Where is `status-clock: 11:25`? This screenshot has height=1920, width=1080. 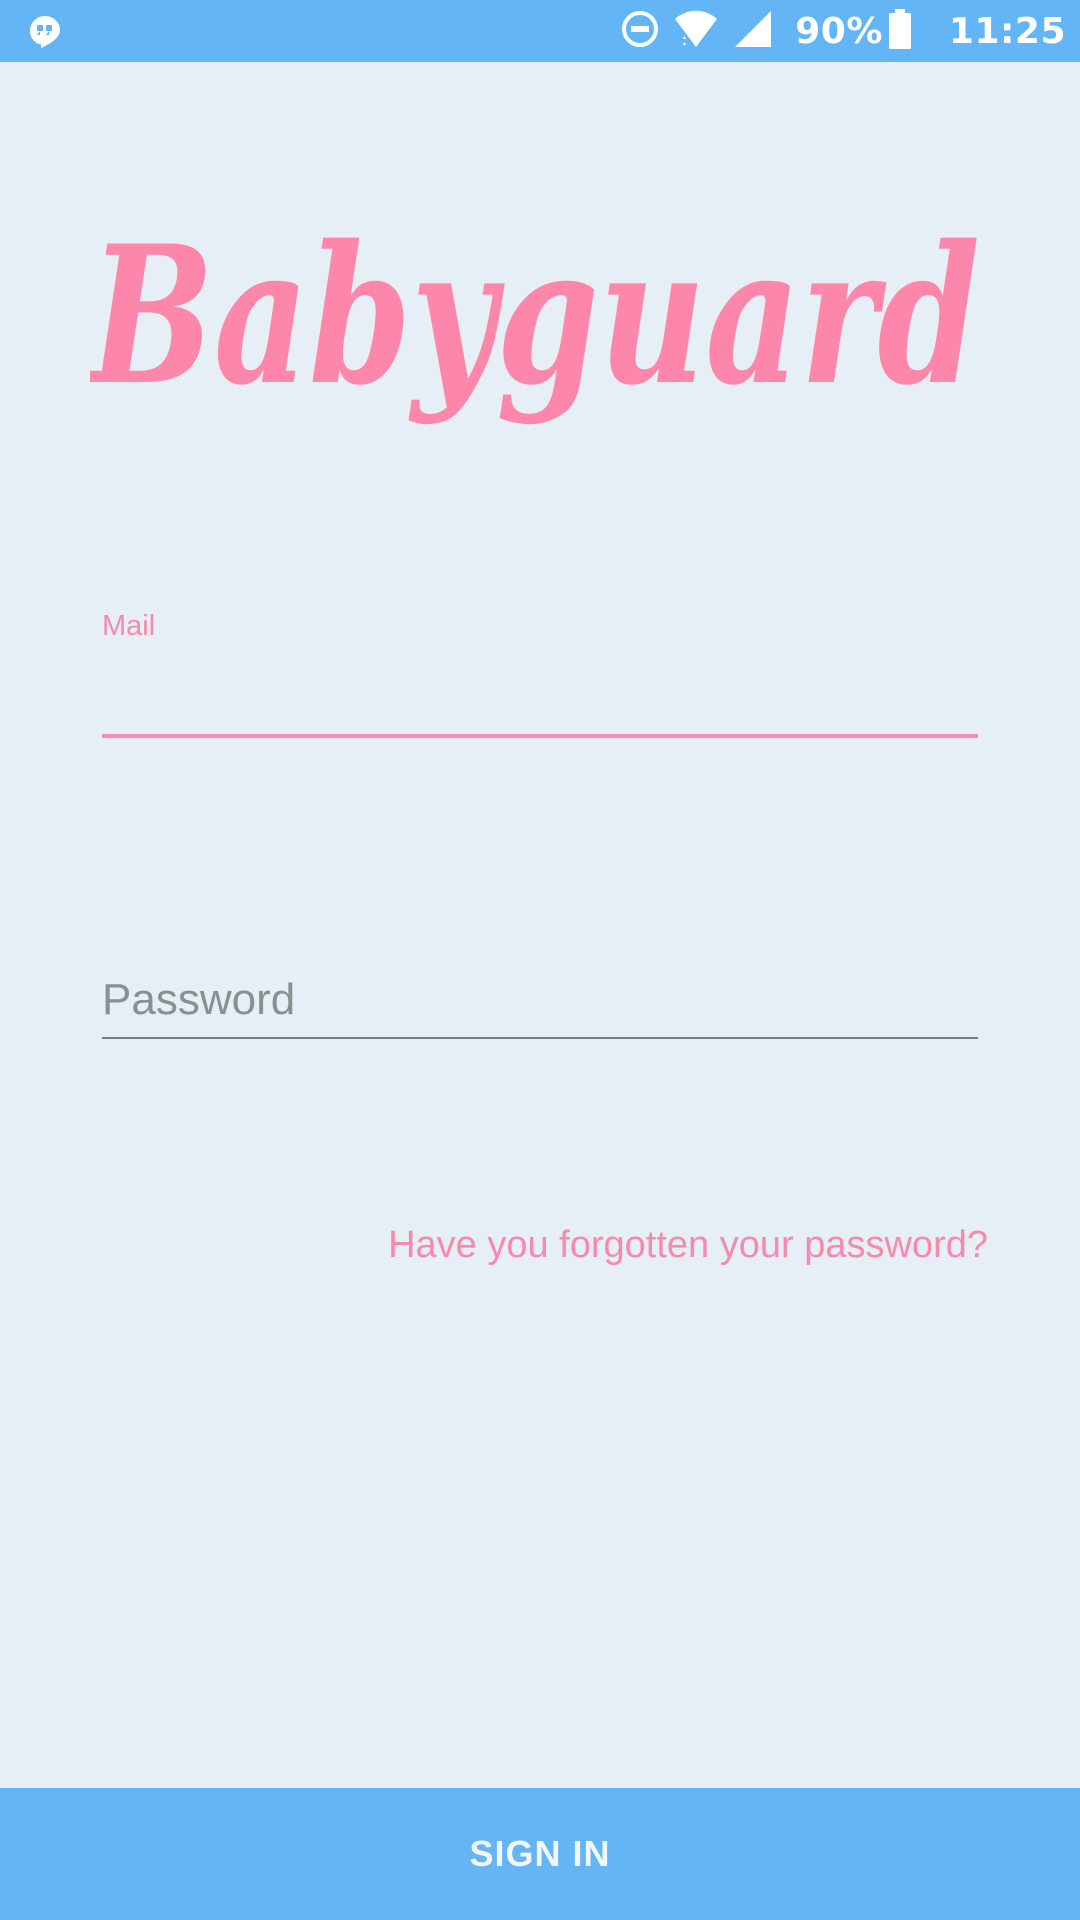
status-clock: 11:25 is located at coordinates (1007, 31).